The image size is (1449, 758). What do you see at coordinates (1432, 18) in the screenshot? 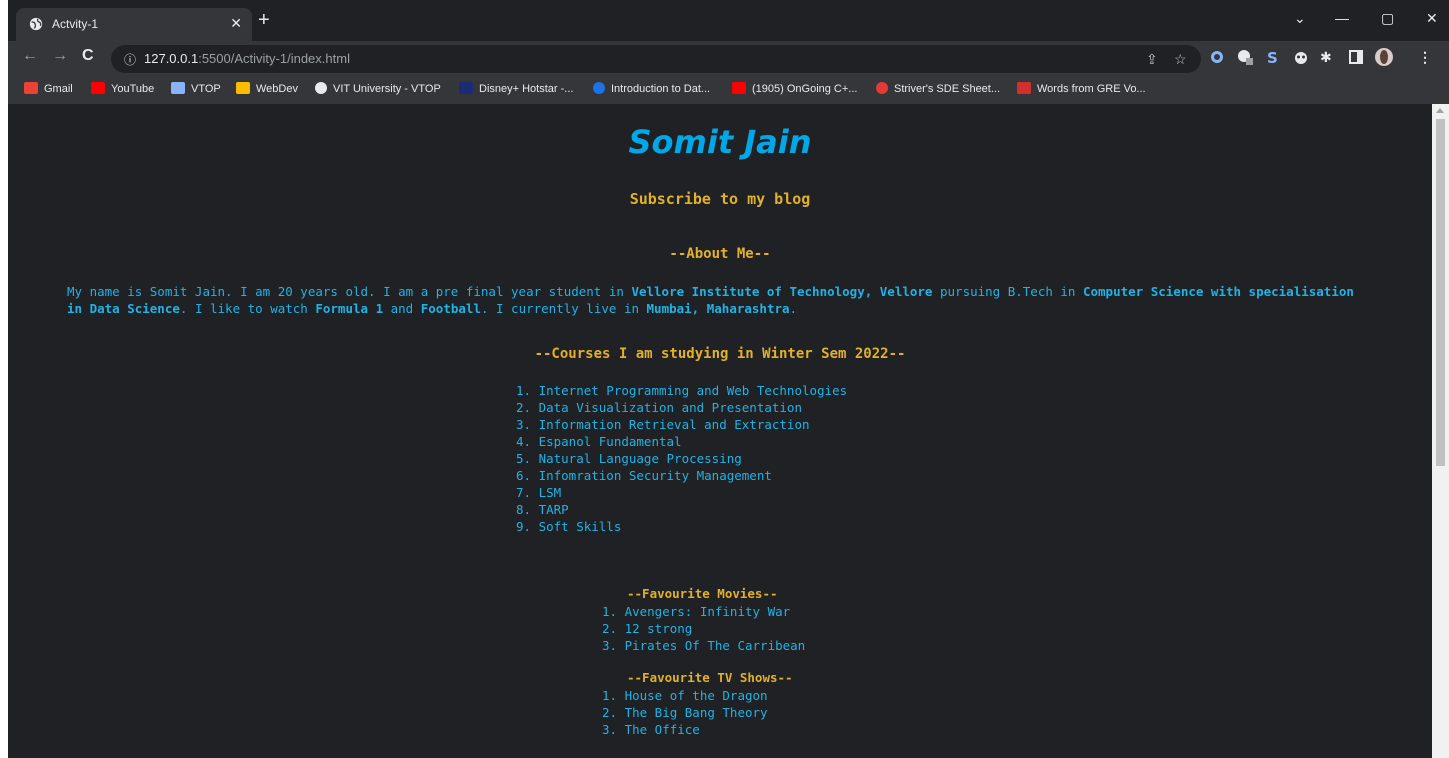
I see `close-window-button: ✕` at bounding box center [1432, 18].